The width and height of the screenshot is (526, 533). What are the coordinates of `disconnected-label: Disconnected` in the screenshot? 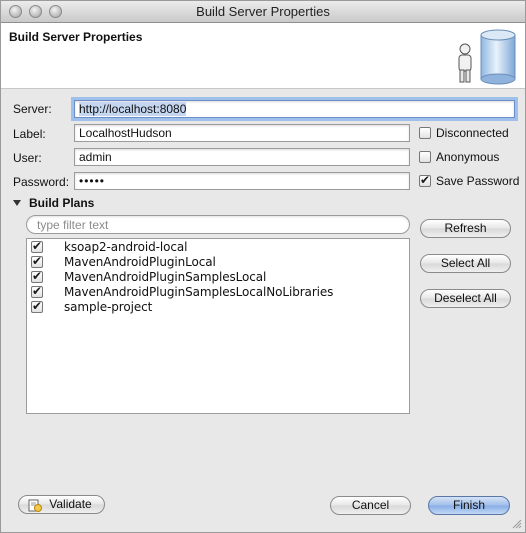 It's located at (472, 133).